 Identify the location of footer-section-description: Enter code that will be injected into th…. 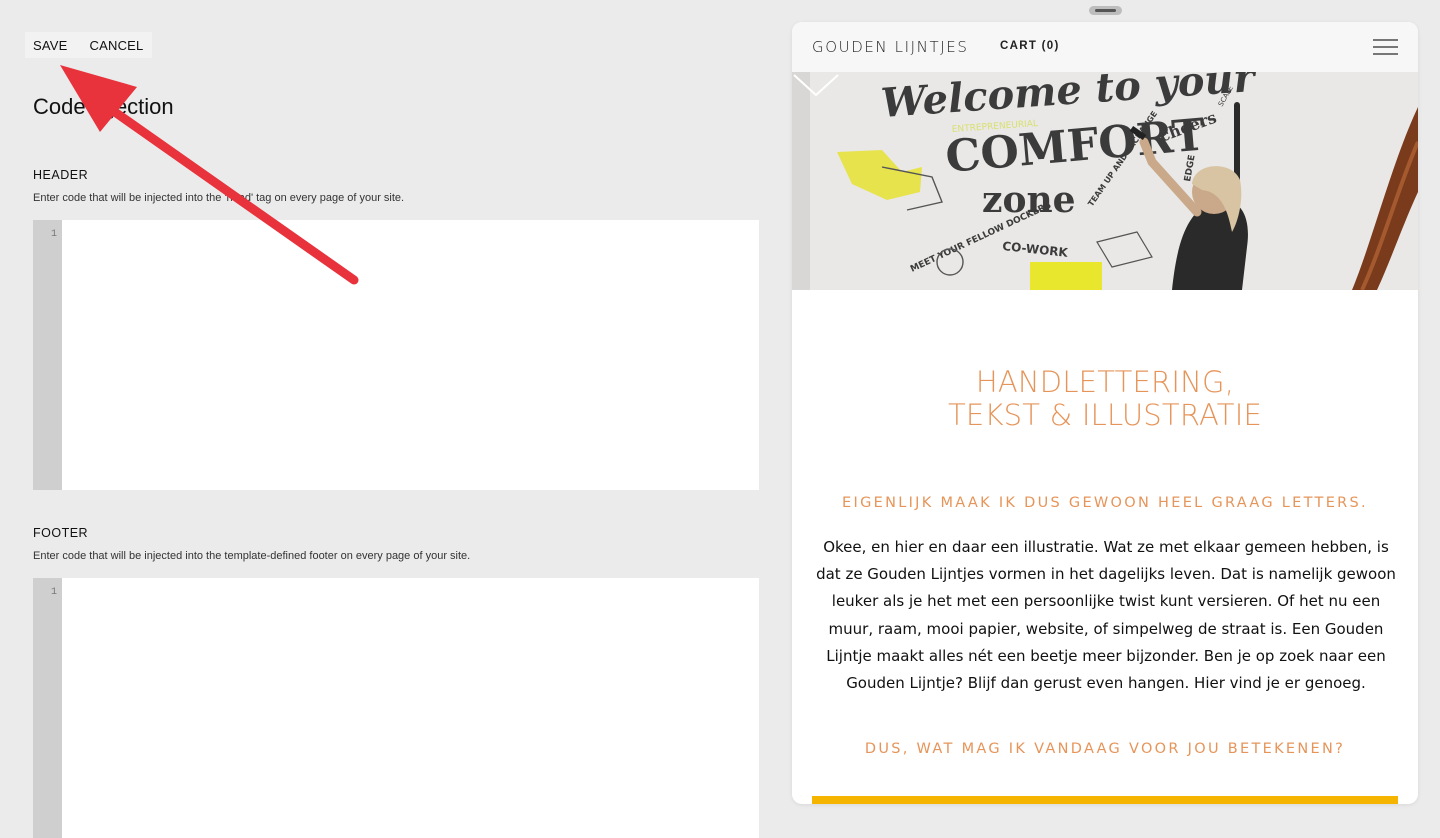
(252, 556).